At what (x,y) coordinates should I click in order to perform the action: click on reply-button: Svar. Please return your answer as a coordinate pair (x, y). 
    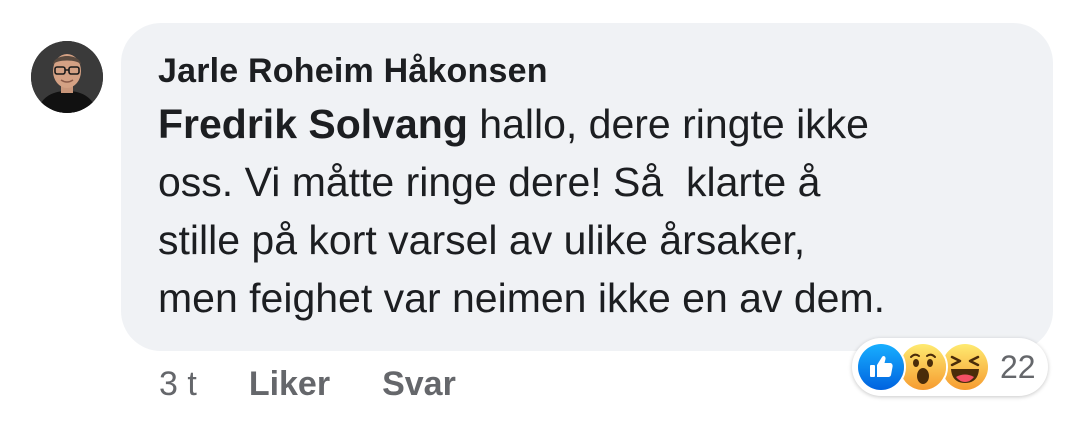
    Looking at the image, I should click on (419, 384).